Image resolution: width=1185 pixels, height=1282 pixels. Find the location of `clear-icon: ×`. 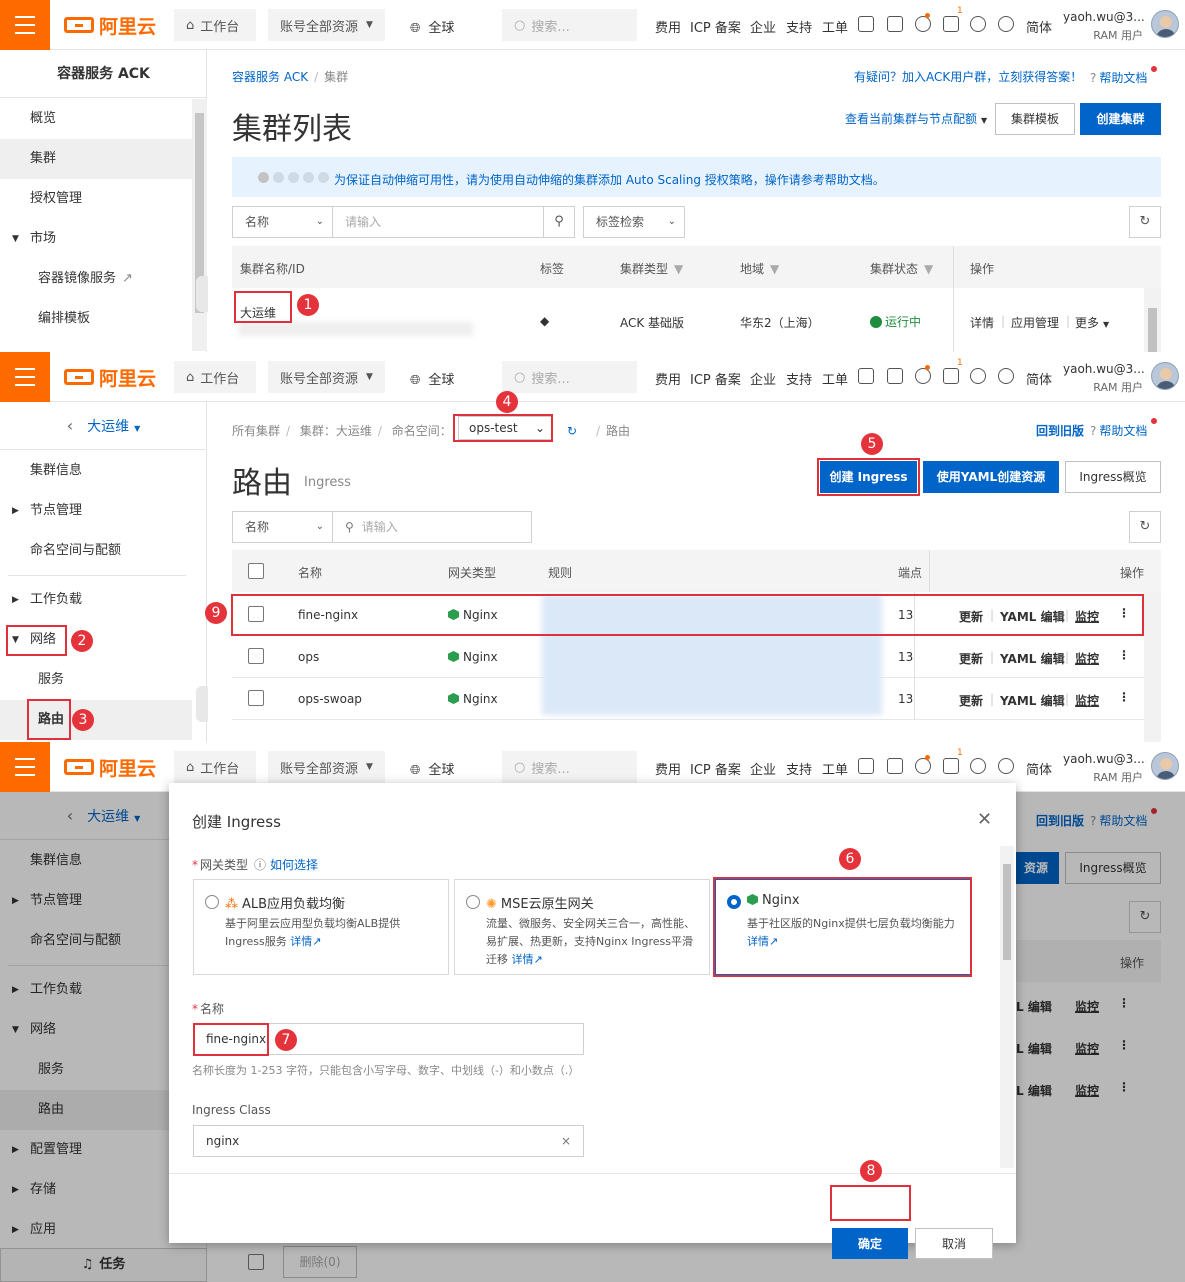

clear-icon: × is located at coordinates (566, 1141).